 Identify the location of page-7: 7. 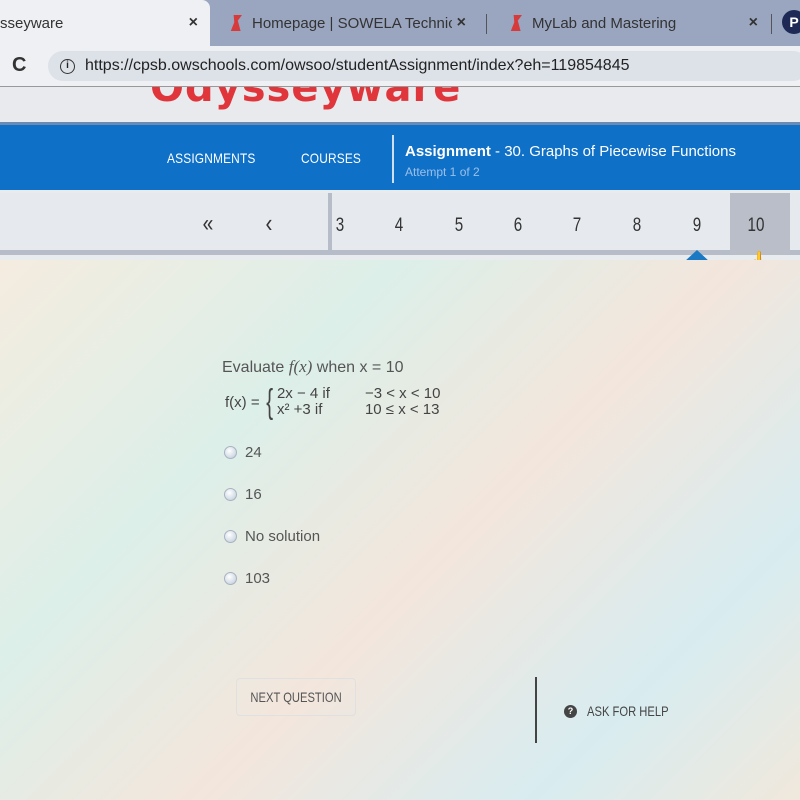
(577, 226).